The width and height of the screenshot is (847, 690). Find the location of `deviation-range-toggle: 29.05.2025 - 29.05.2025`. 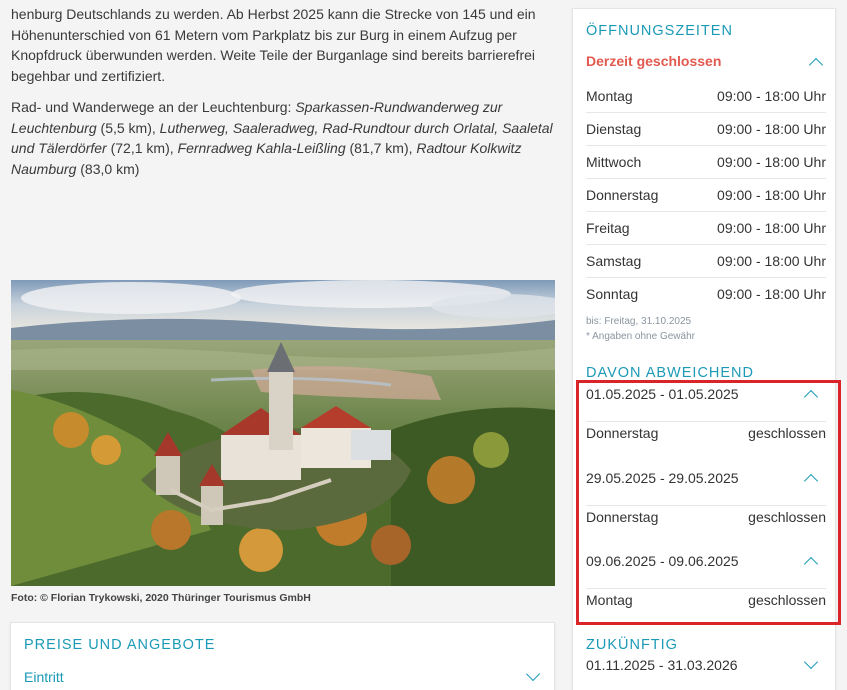

deviation-range-toggle: 29.05.2025 - 29.05.2025 is located at coordinates (706, 488).